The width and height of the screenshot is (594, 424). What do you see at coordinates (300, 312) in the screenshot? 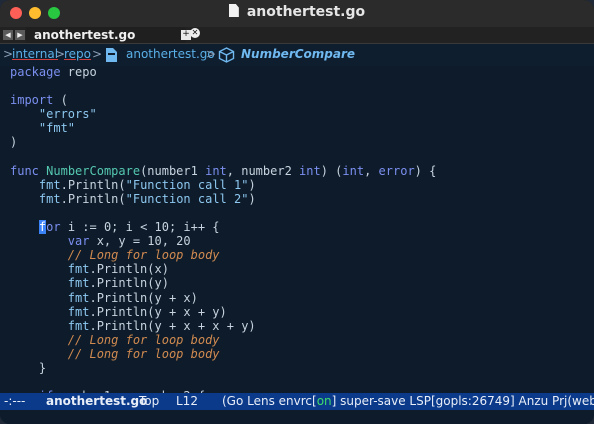
I see `code-line: fmt.Println(y + x + y)` at bounding box center [300, 312].